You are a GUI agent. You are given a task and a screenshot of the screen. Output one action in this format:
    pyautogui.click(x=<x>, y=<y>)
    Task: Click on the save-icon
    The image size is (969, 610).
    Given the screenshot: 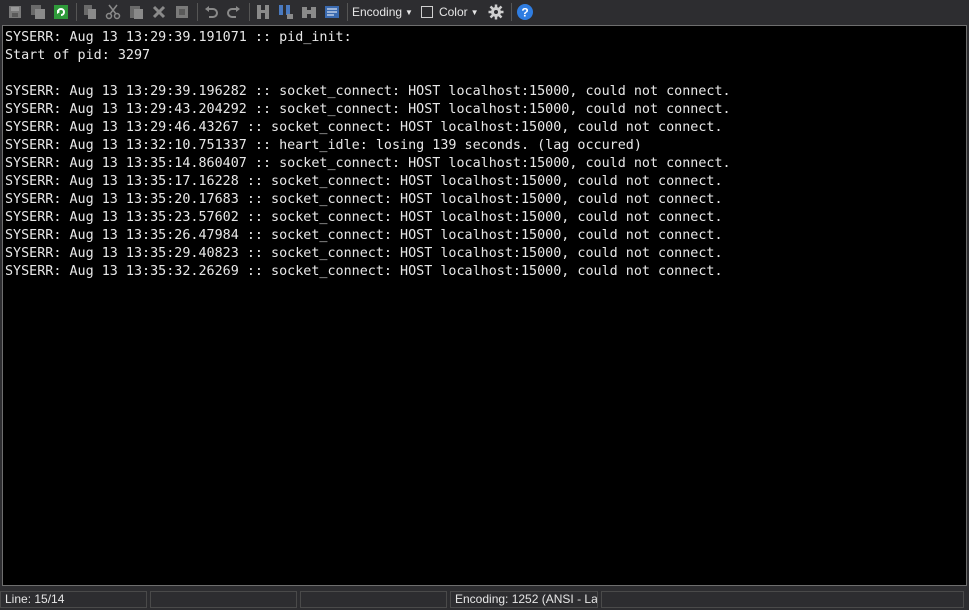 What is the action you would take?
    pyautogui.click(x=15, y=12)
    